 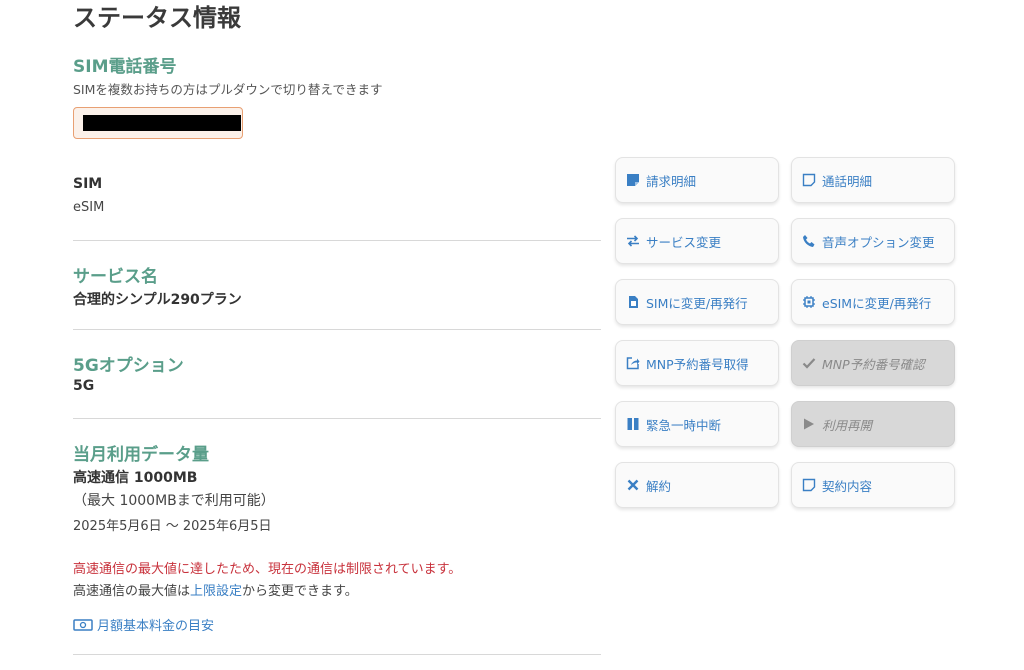 I want to click on play-icon, so click(x=809, y=424).